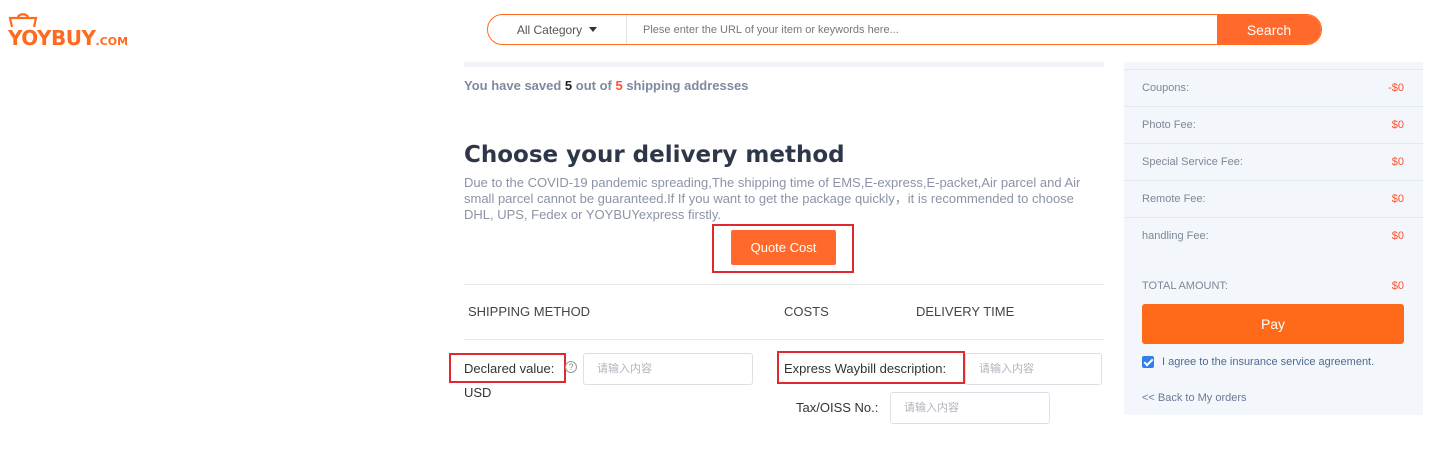 This screenshot has height=461, width=1450. What do you see at coordinates (654, 155) in the screenshot?
I see `delivery-method-title: Choose your delivery method` at bounding box center [654, 155].